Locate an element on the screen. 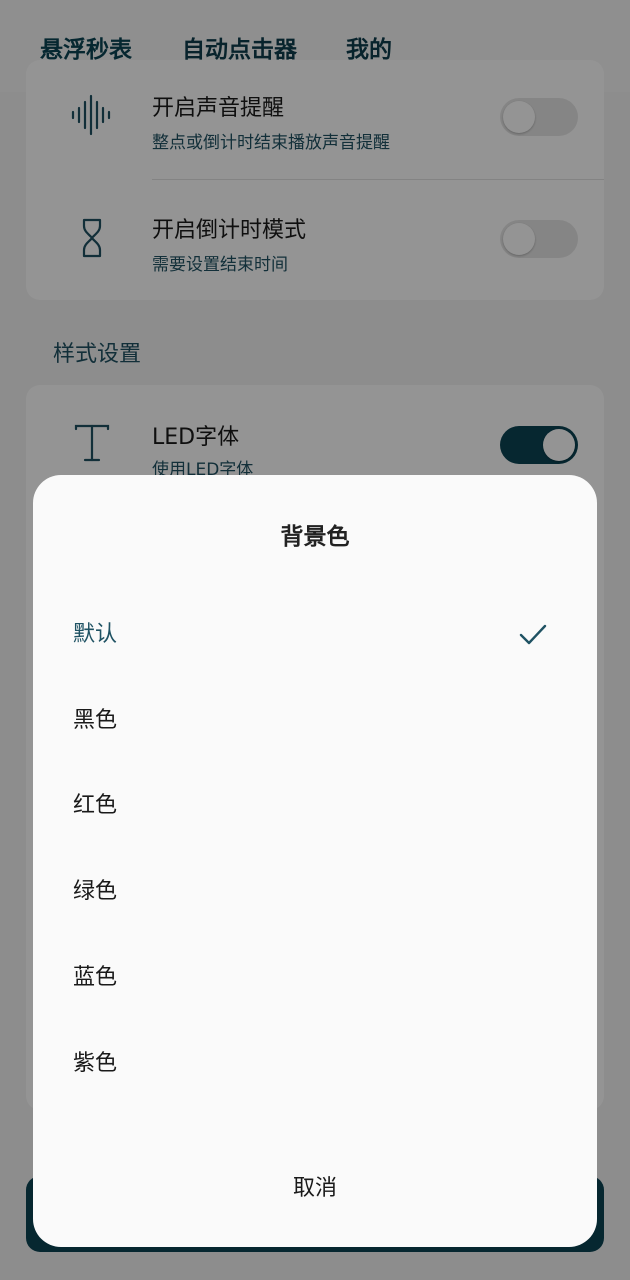  option-label: 红色 is located at coordinates (95, 805).